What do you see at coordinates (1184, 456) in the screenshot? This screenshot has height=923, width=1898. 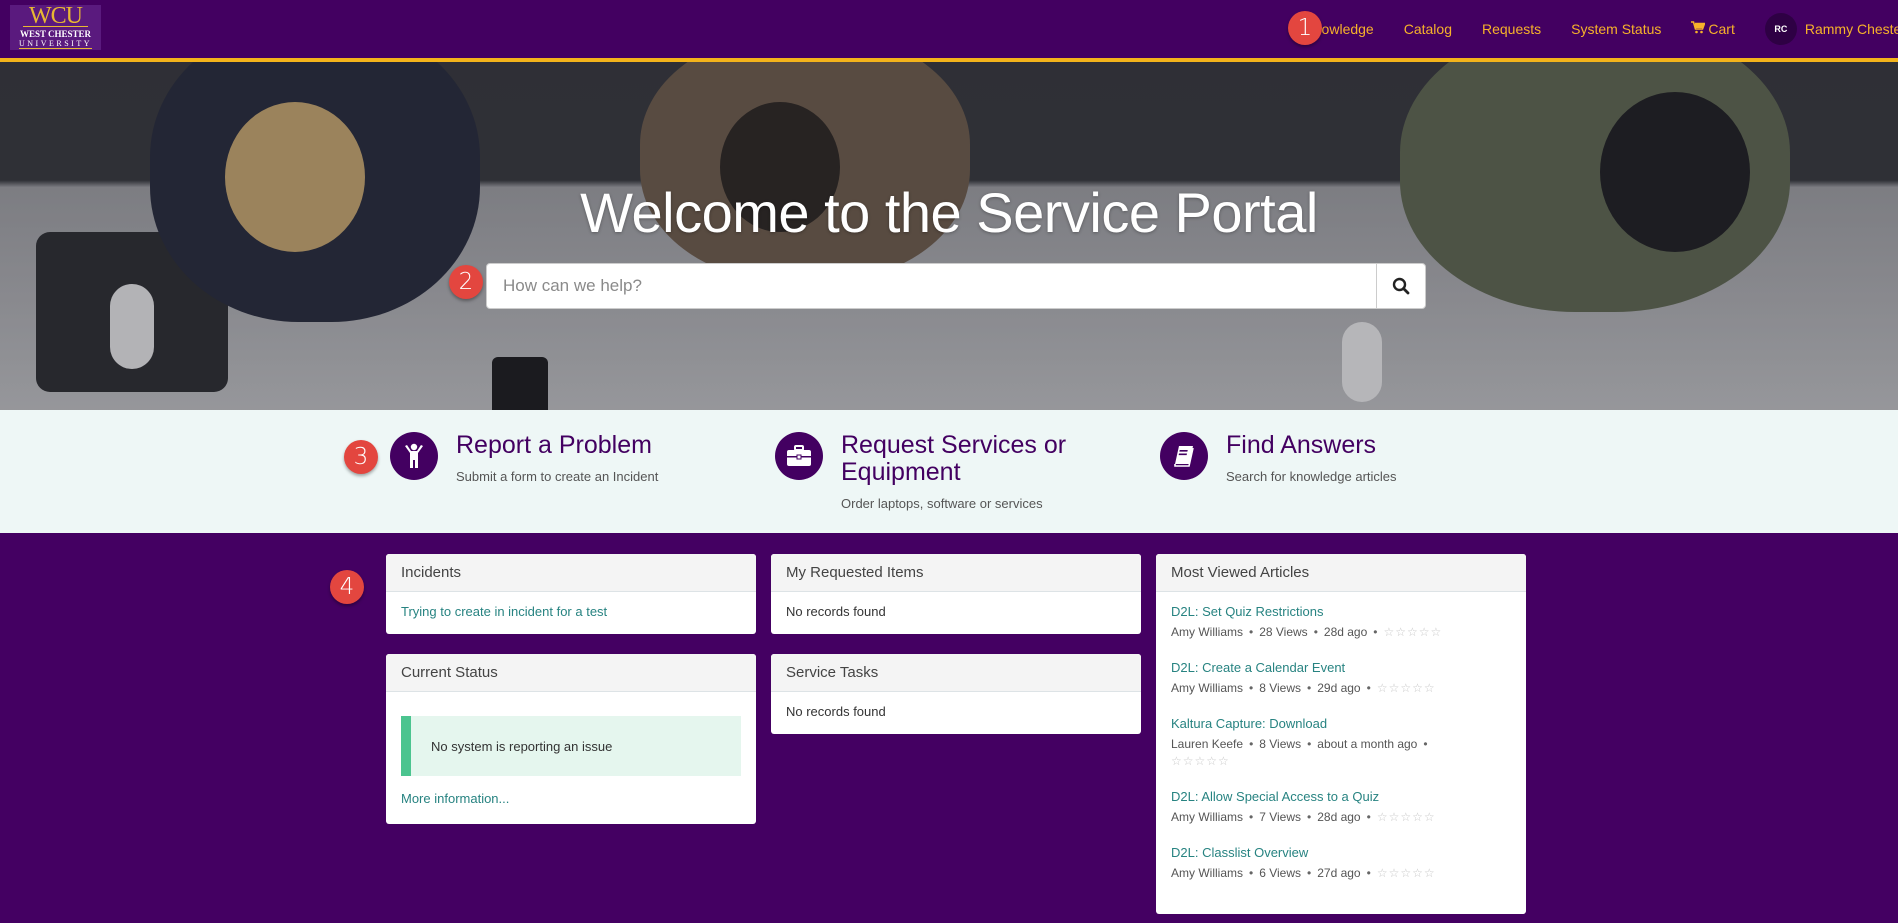 I see `book-icon` at bounding box center [1184, 456].